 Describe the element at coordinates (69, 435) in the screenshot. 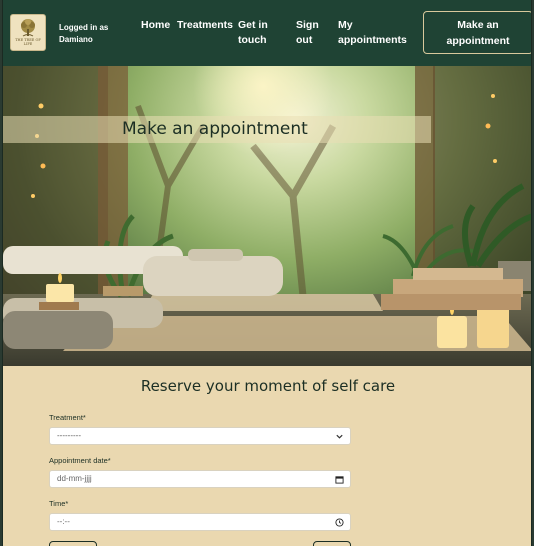

I see `treatment-select-value: ---------` at that location.